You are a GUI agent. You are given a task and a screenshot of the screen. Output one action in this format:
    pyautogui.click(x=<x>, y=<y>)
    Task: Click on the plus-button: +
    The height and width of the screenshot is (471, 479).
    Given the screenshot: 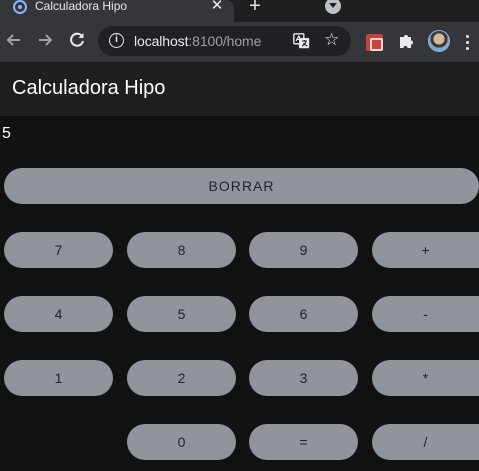 What is the action you would take?
    pyautogui.click(x=425, y=250)
    